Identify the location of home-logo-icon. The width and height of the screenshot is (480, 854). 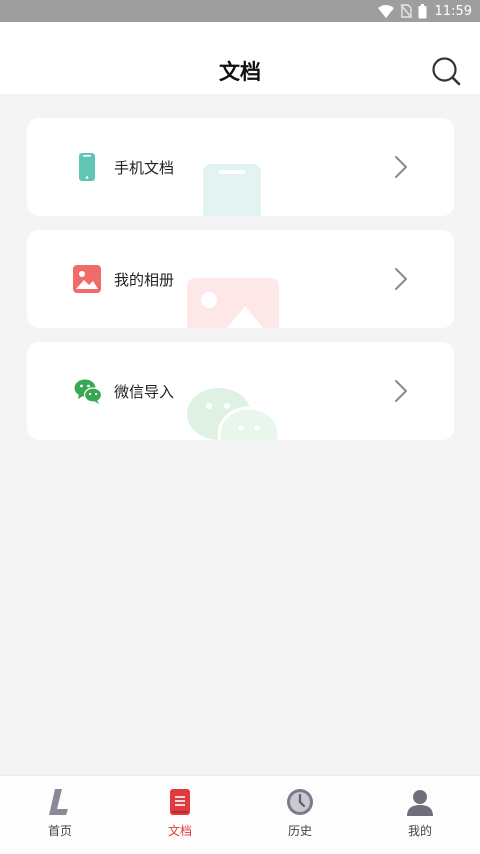
(58, 802).